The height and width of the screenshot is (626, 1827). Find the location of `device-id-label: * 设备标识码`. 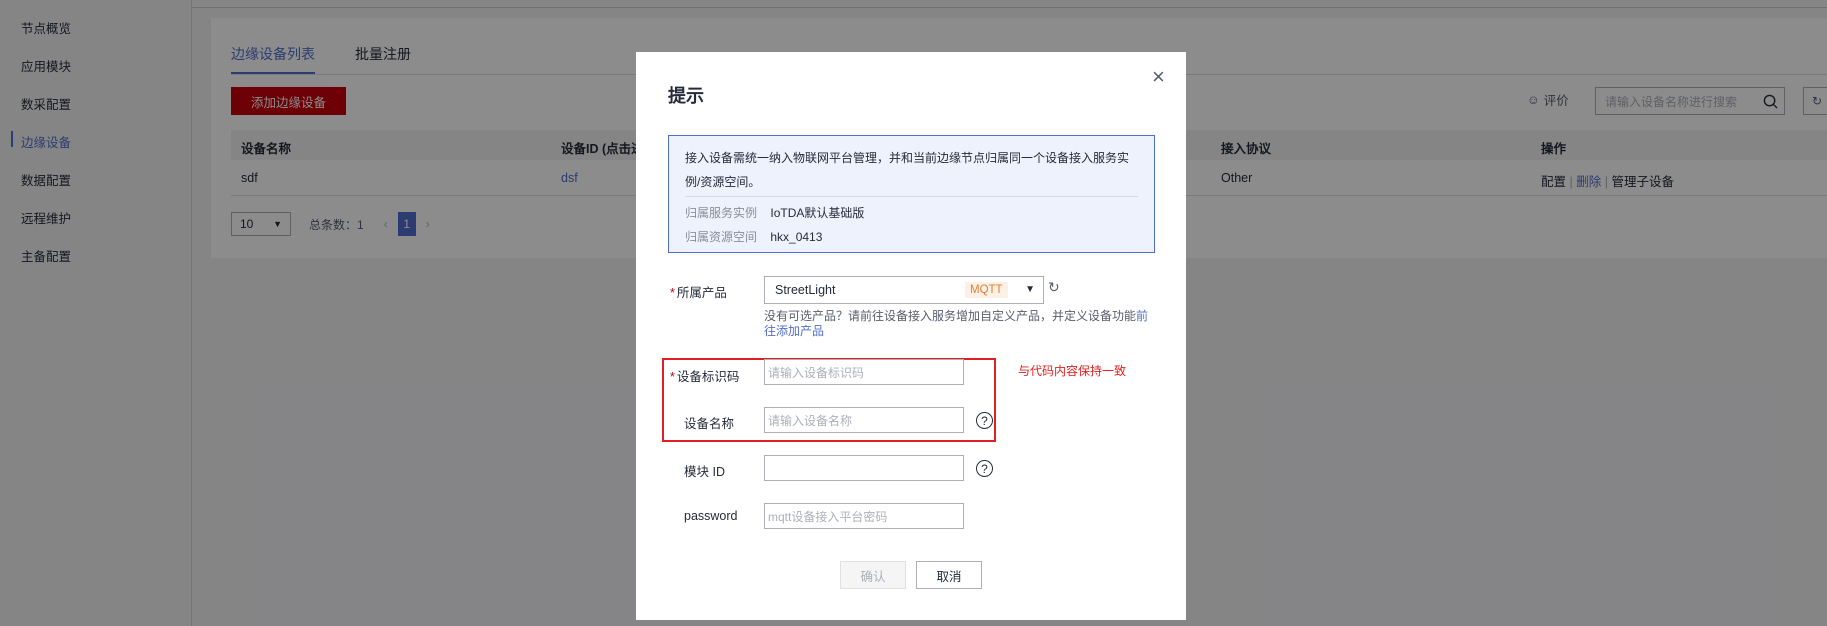

device-id-label: * 设备标识码 is located at coordinates (705, 377).